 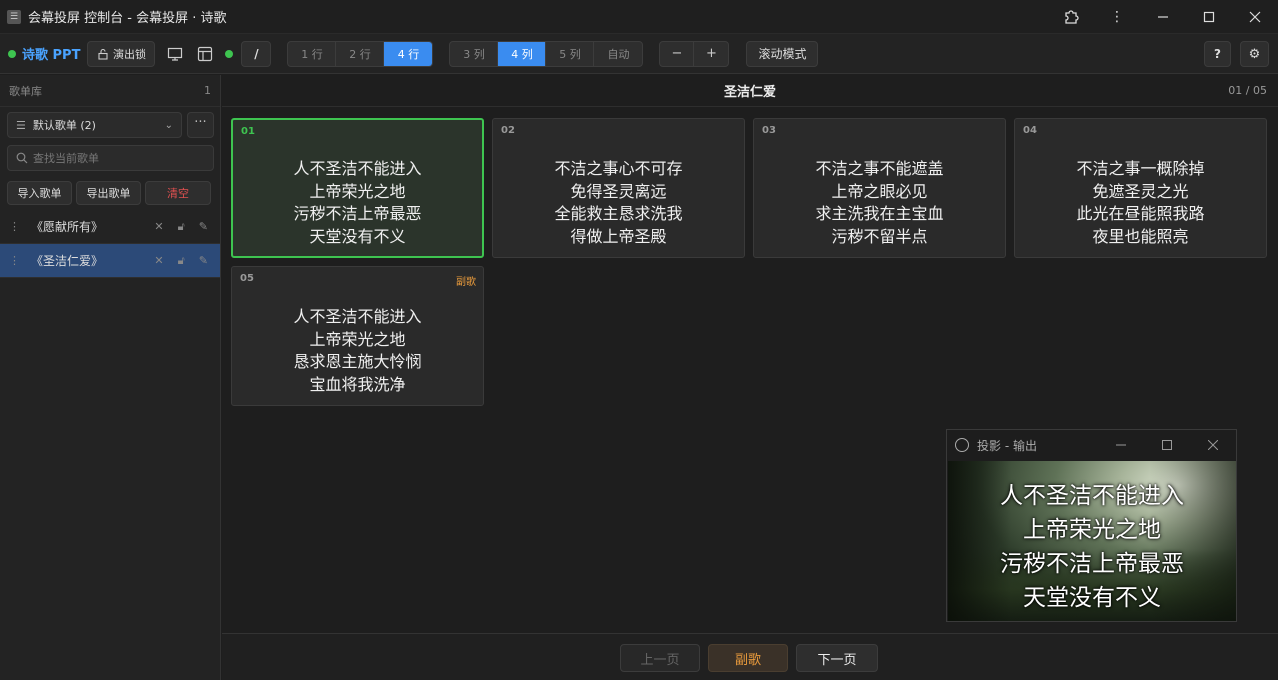 What do you see at coordinates (1217, 54) in the screenshot?
I see `help-button: ?` at bounding box center [1217, 54].